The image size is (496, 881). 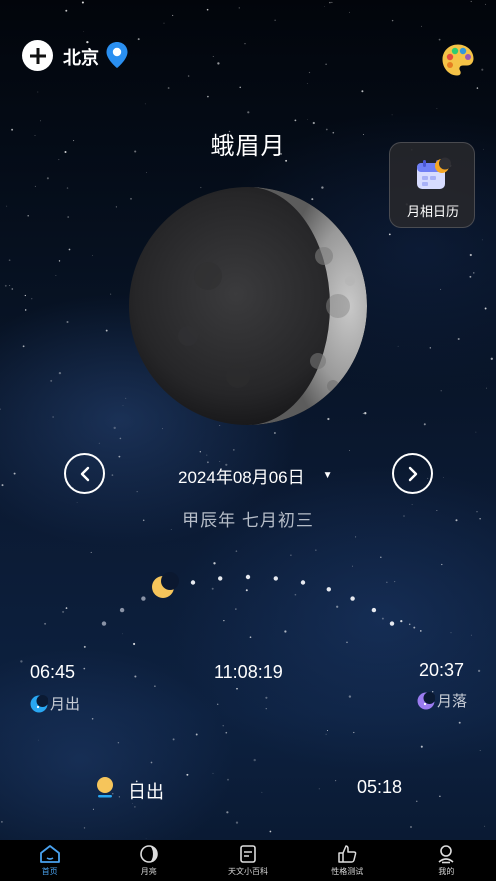 What do you see at coordinates (426, 700) in the screenshot?
I see `moonset-icon` at bounding box center [426, 700].